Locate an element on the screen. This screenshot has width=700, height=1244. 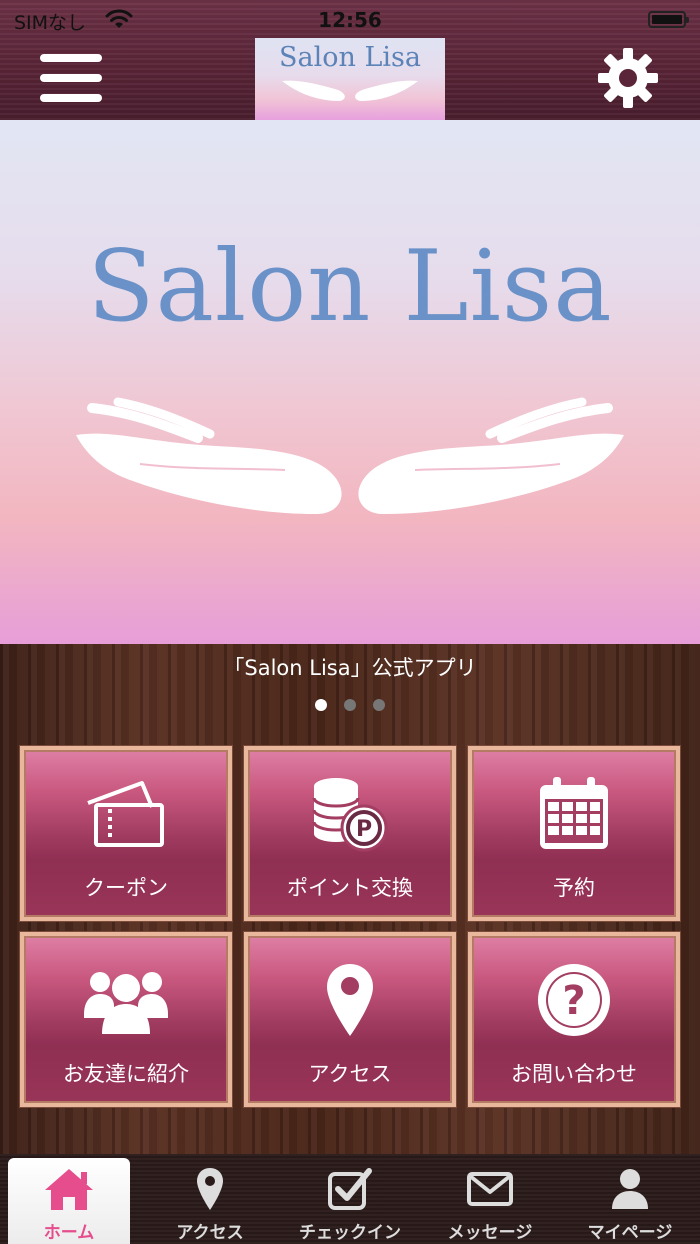
tab-message-label: メッセージ is located at coordinates (490, 1233).